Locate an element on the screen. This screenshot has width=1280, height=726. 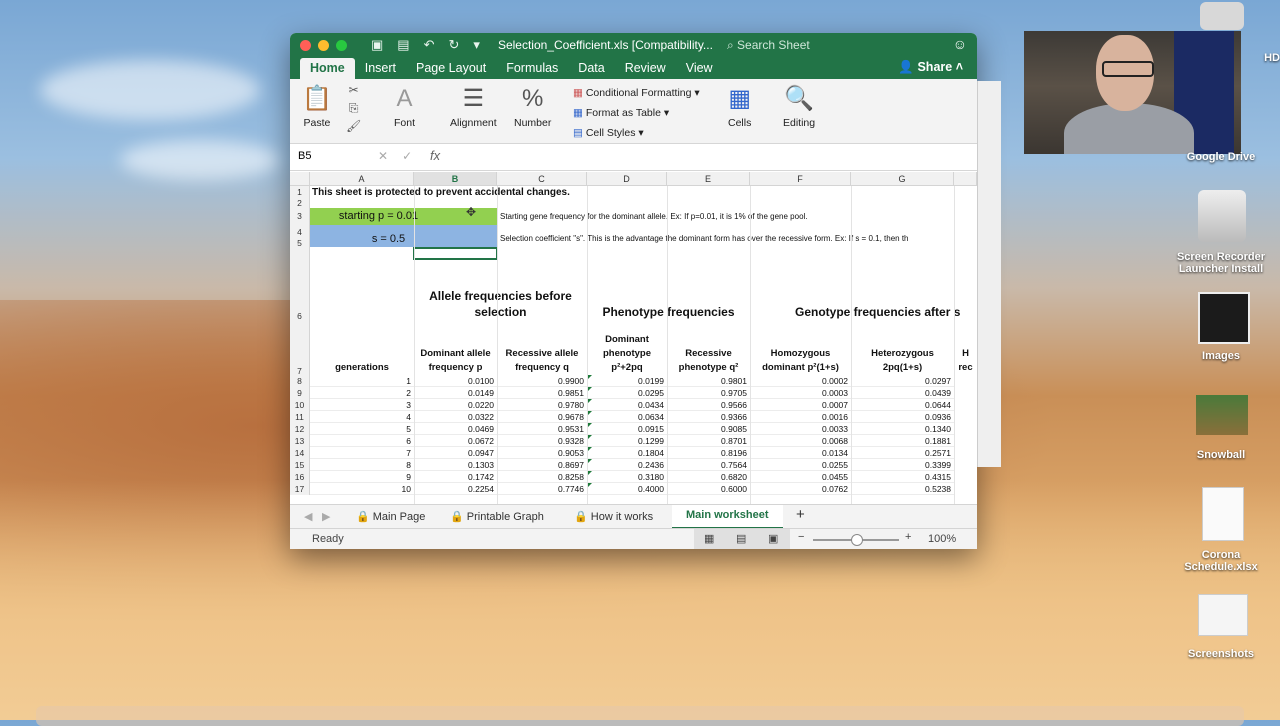
search-input: Search Sheet is located at coordinates (773, 45).